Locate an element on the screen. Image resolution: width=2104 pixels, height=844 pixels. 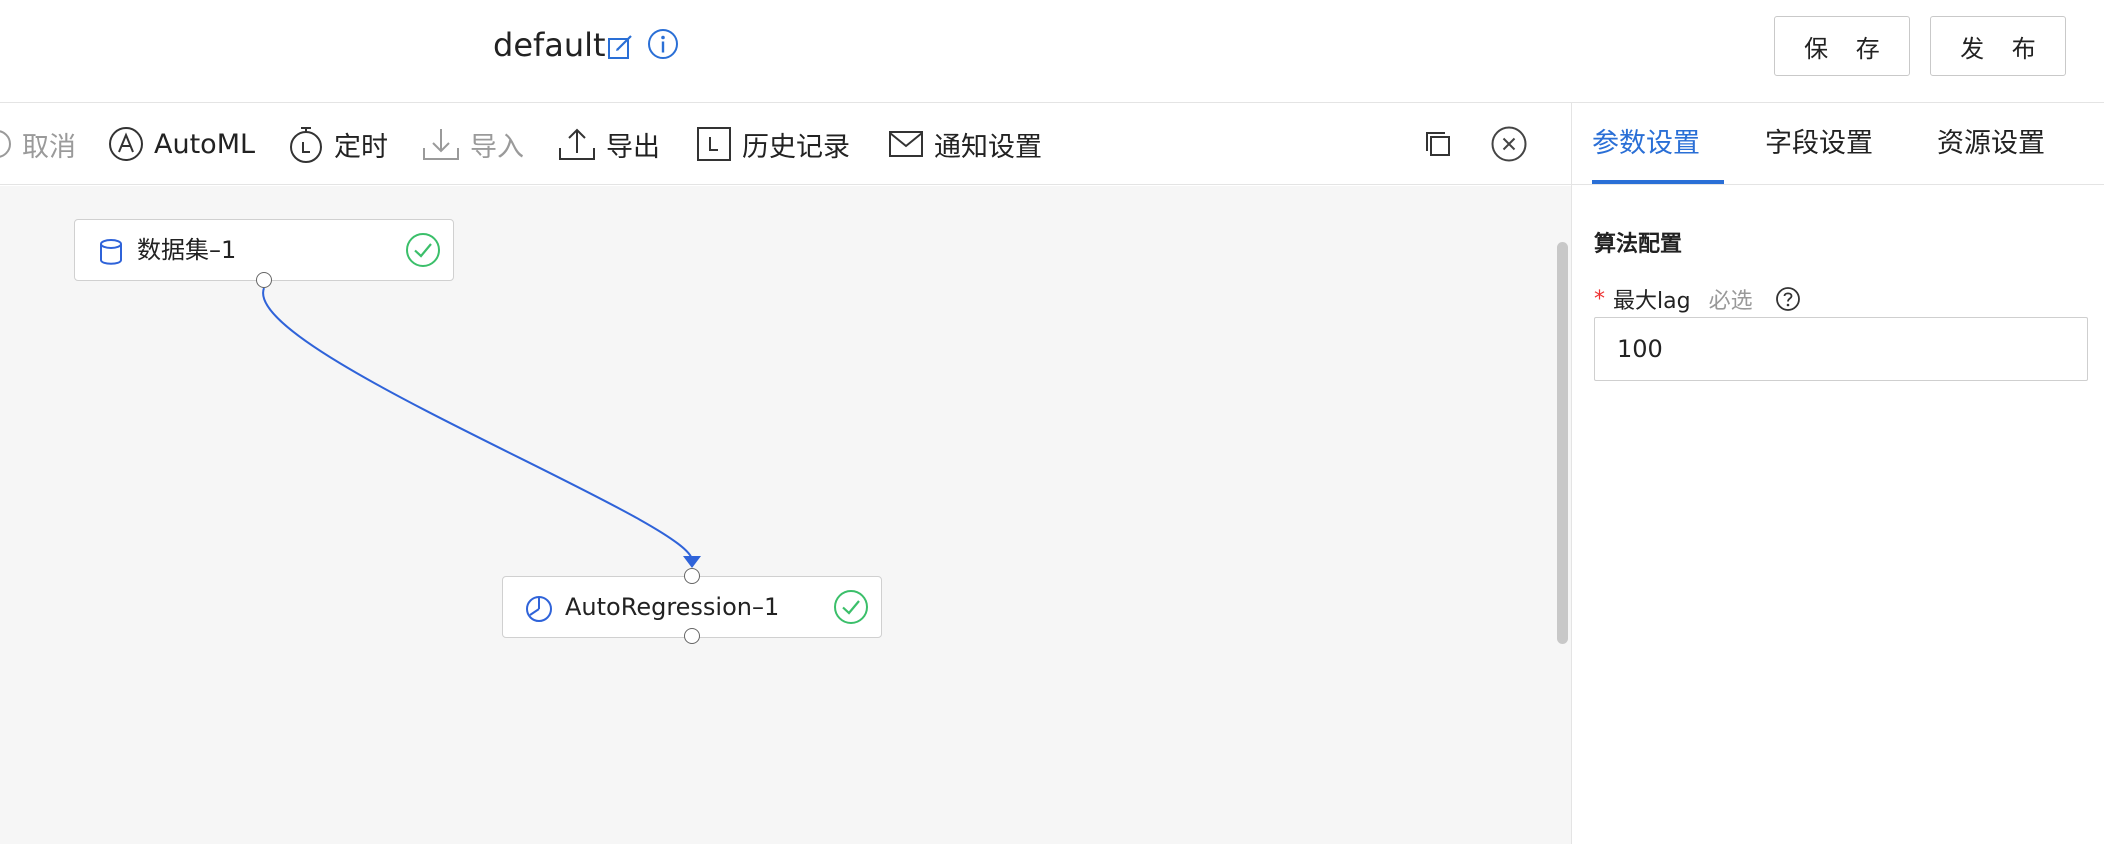
field-label-text: 最大lag is located at coordinates (1652, 301).